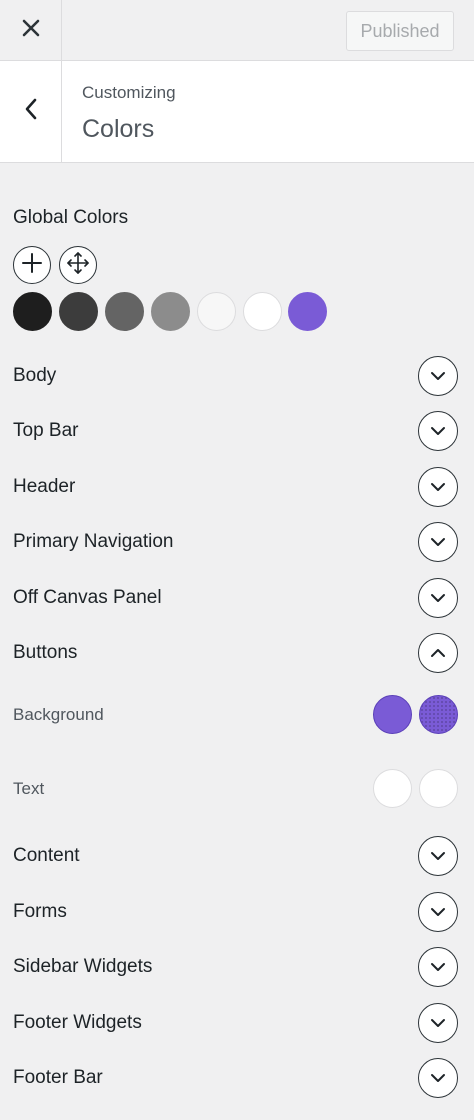  I want to click on panel-header: Customizing Colors, so click(237, 112).